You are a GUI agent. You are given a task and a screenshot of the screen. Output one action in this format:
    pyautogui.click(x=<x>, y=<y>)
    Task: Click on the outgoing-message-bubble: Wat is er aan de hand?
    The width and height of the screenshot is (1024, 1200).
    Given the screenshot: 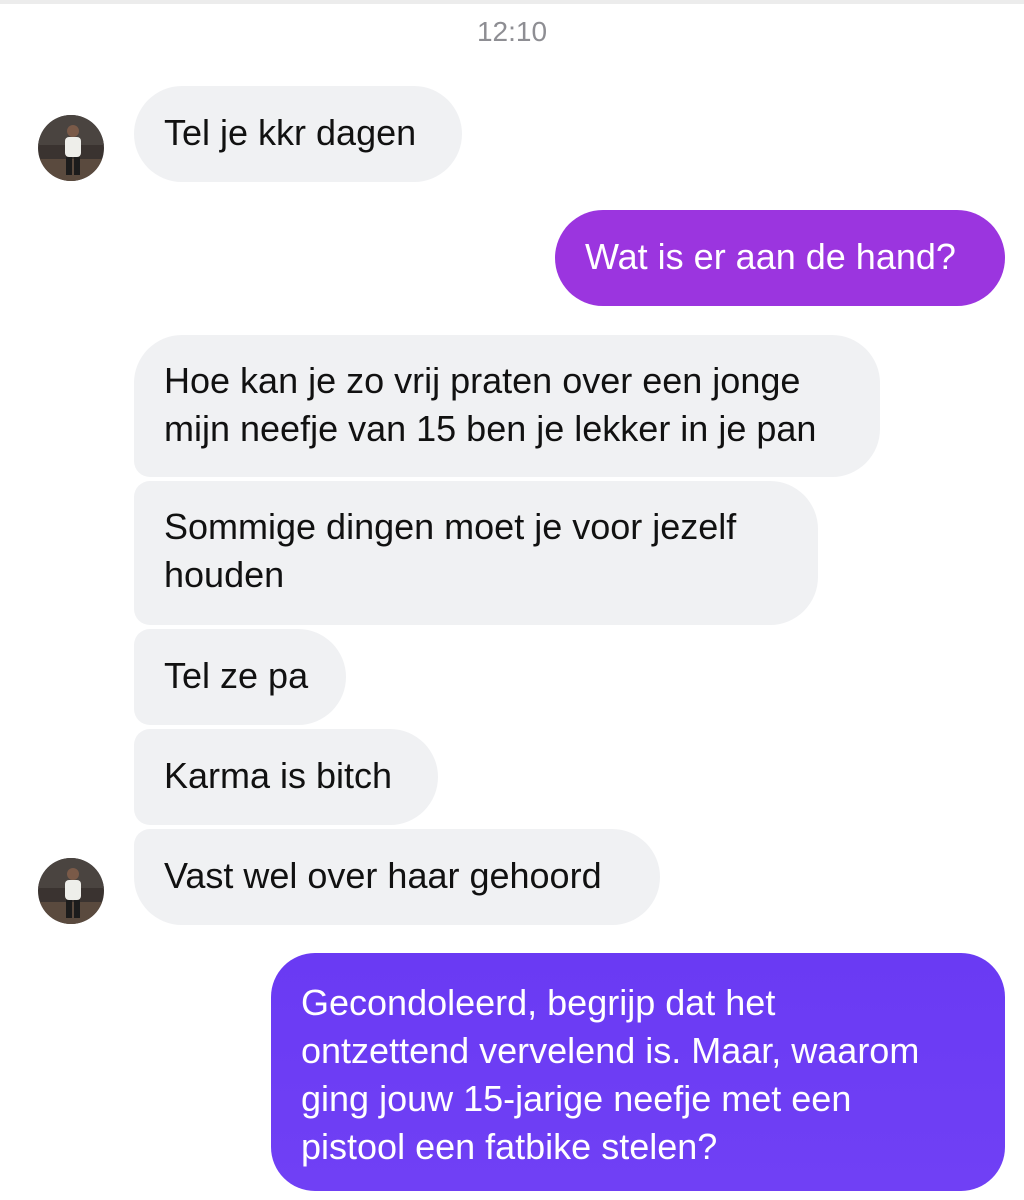 What is the action you would take?
    pyautogui.click(x=780, y=258)
    